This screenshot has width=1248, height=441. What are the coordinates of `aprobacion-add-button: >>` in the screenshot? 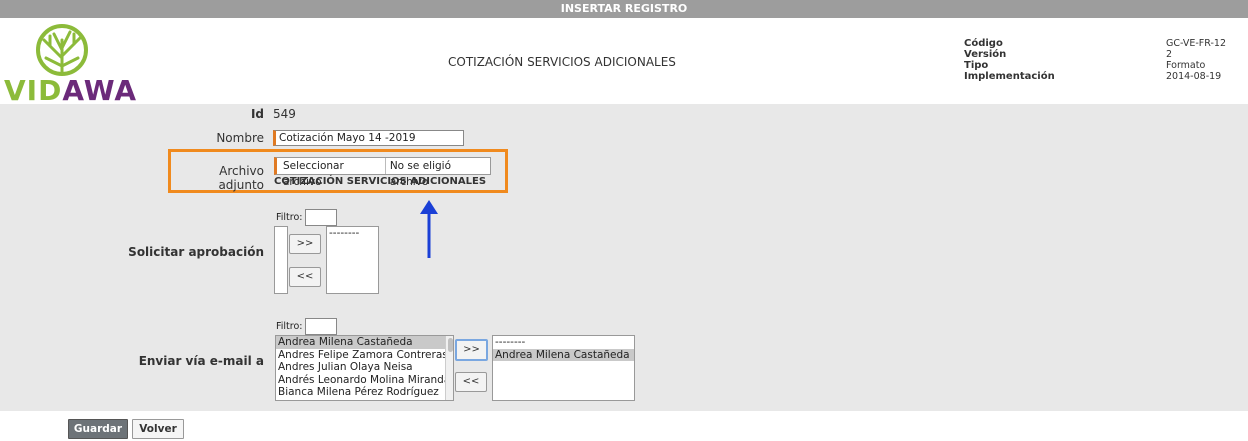 It's located at (305, 244).